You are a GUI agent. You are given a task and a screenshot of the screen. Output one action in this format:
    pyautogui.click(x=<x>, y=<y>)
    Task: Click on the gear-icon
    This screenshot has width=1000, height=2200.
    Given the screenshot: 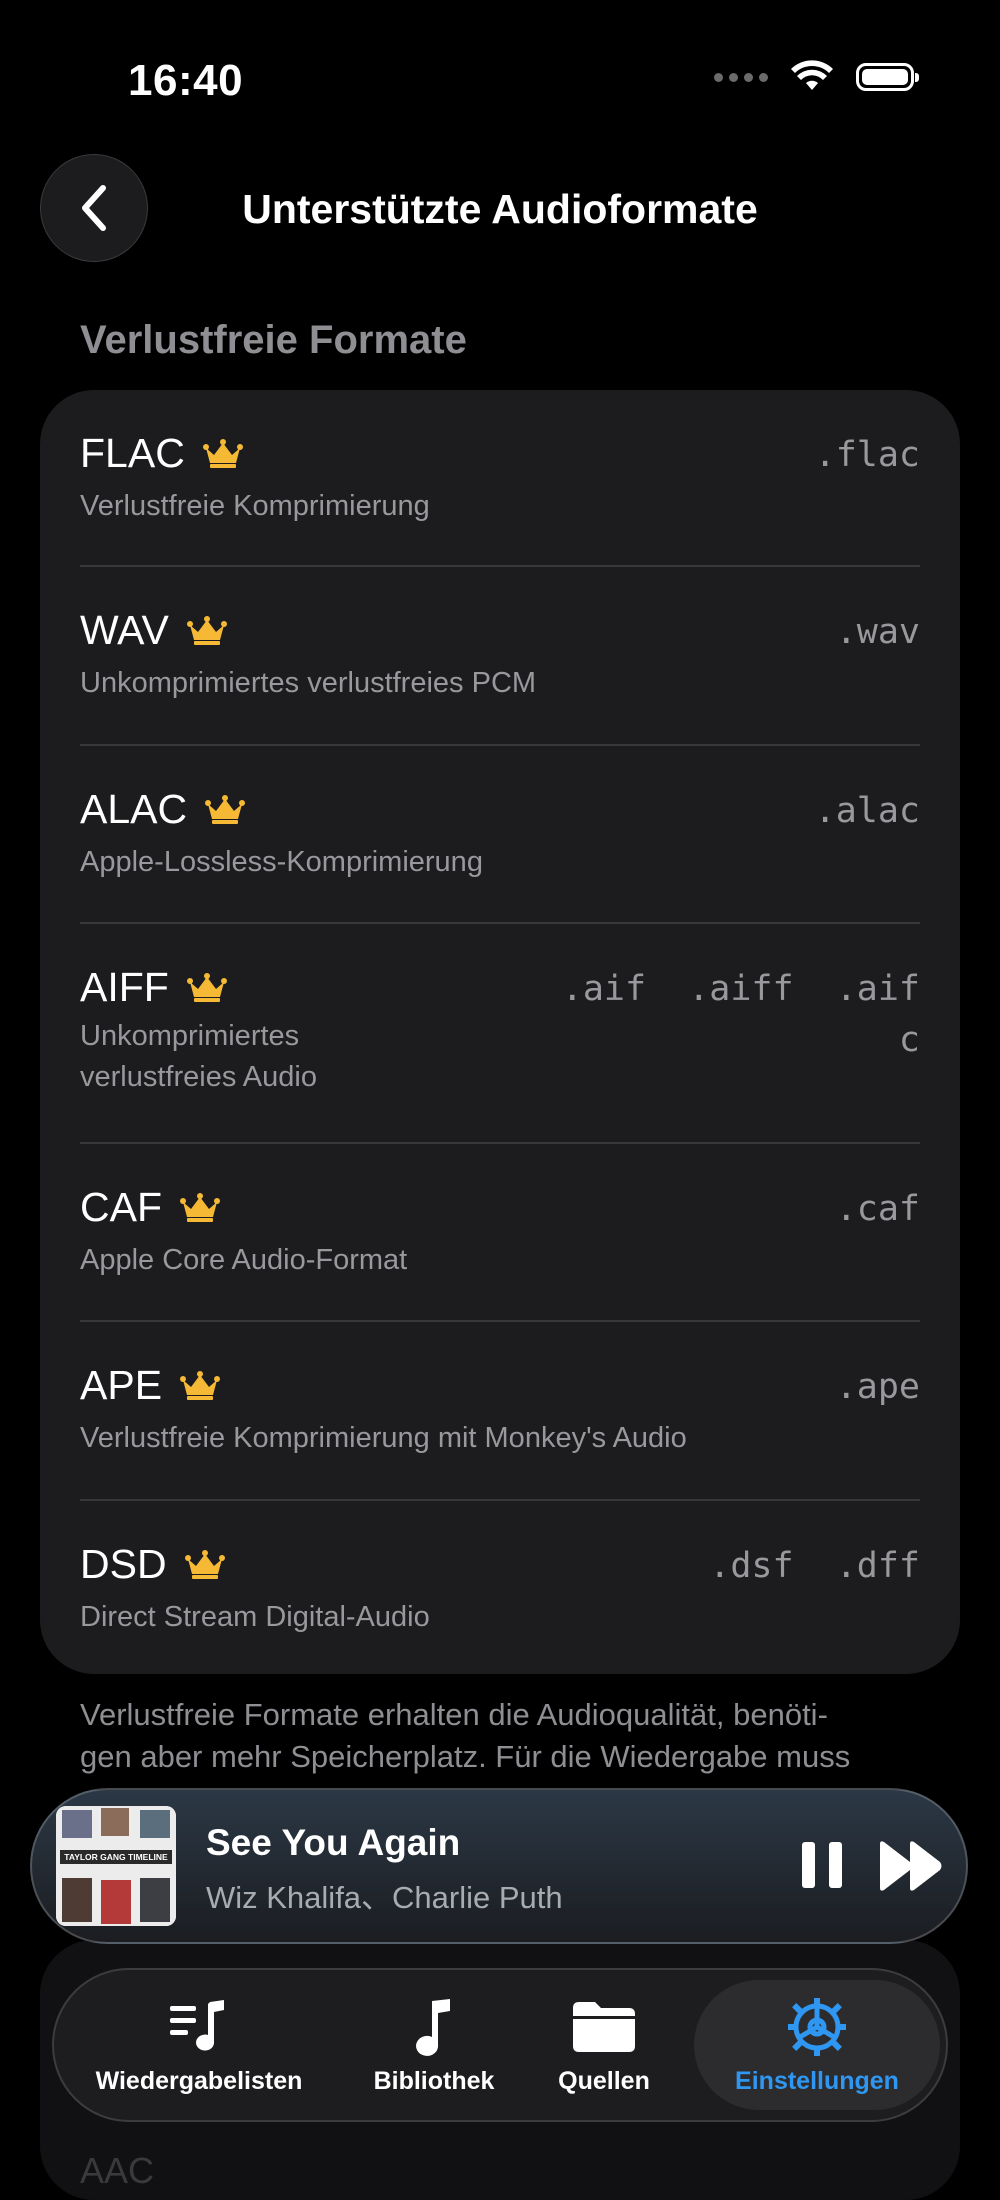 What is the action you would take?
    pyautogui.click(x=817, y=2026)
    